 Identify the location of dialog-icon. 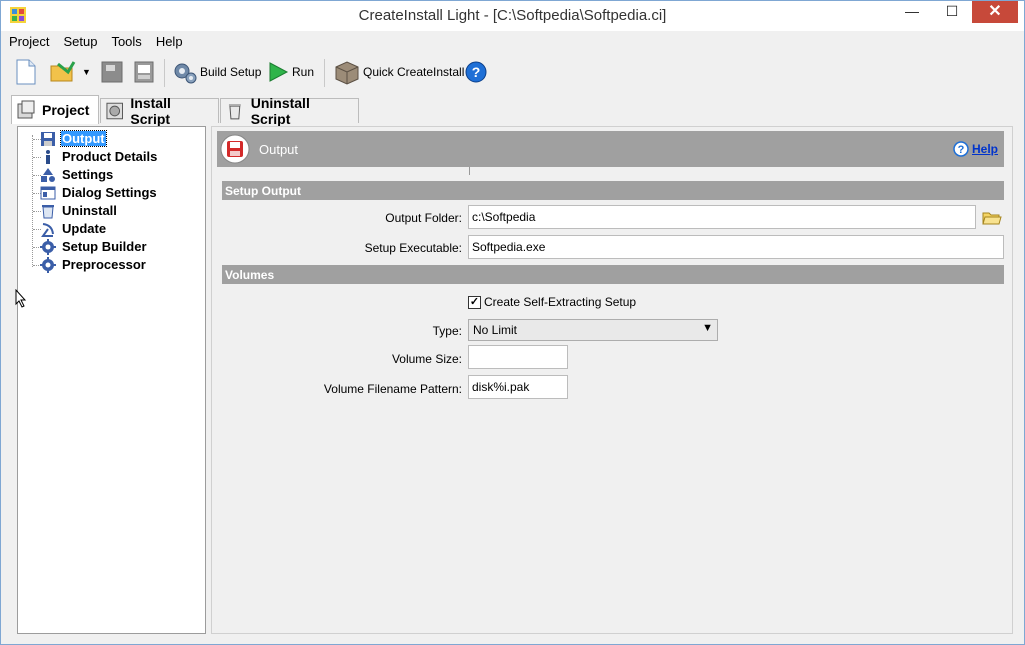
(48, 192).